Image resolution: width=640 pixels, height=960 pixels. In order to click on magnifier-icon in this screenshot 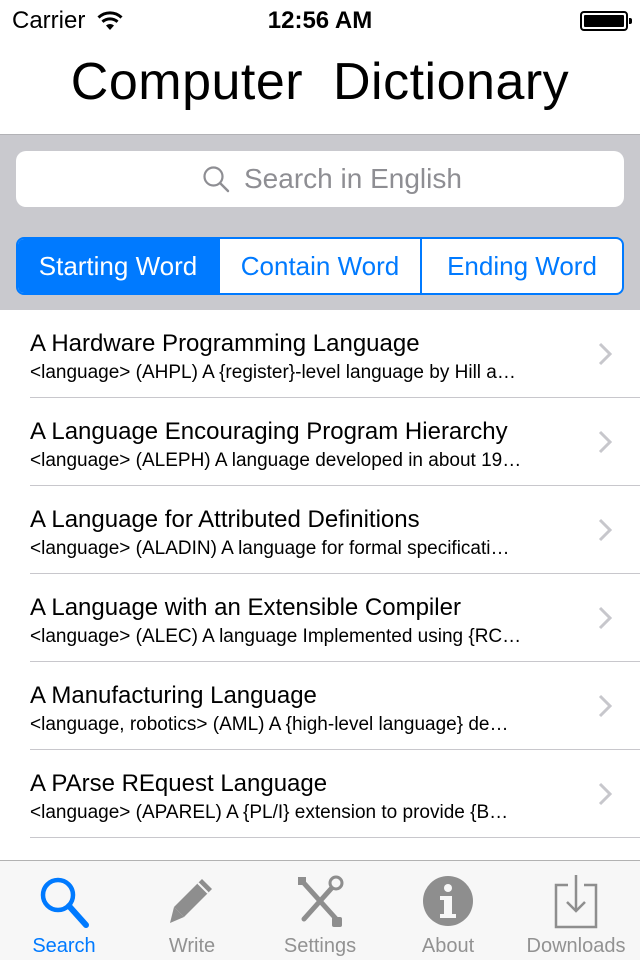, I will do `click(64, 902)`.